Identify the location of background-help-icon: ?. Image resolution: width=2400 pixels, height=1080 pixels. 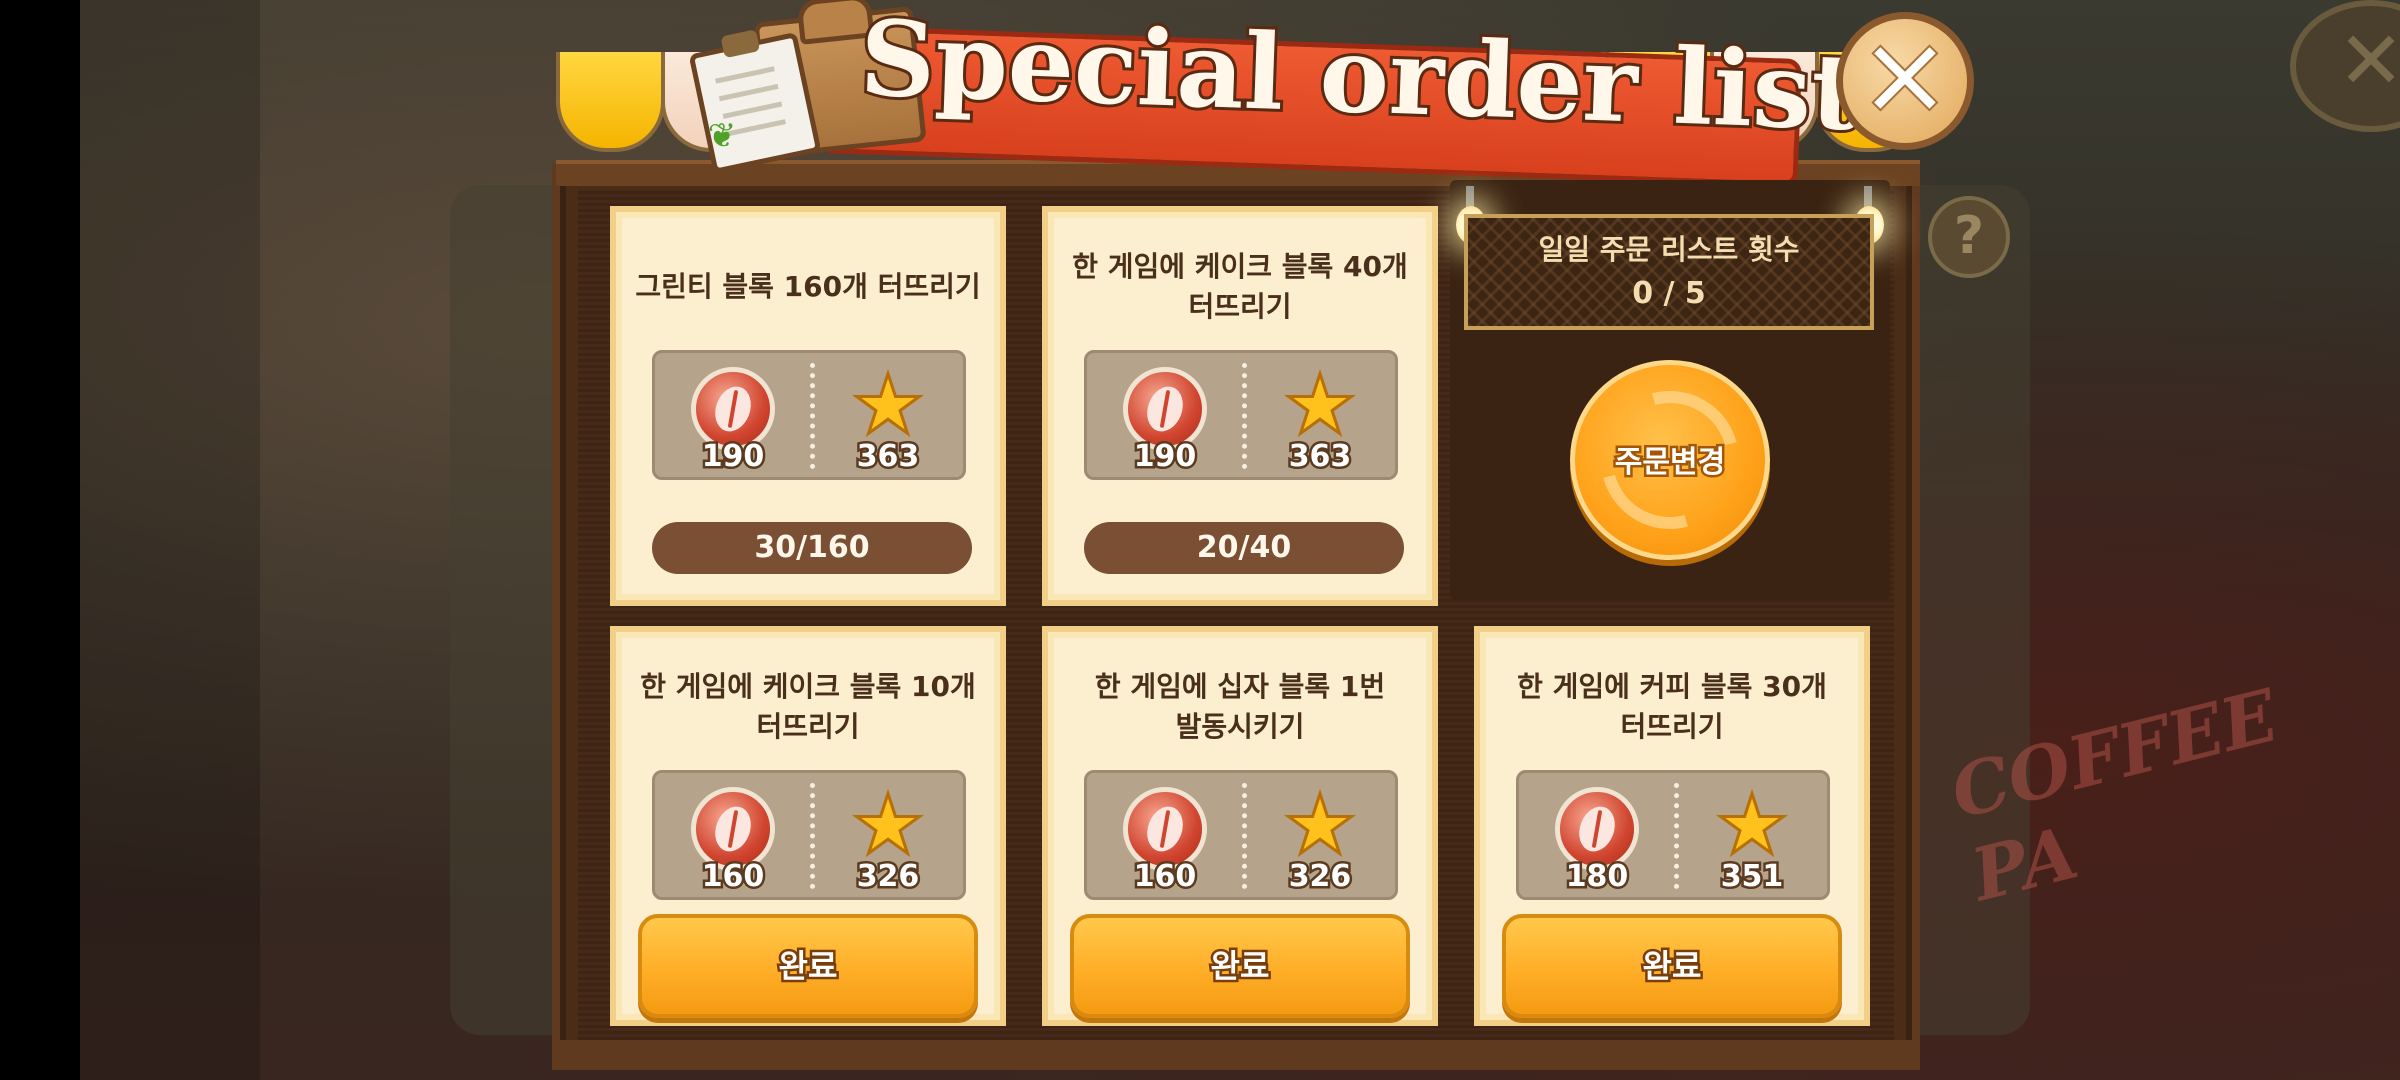
(1969, 237).